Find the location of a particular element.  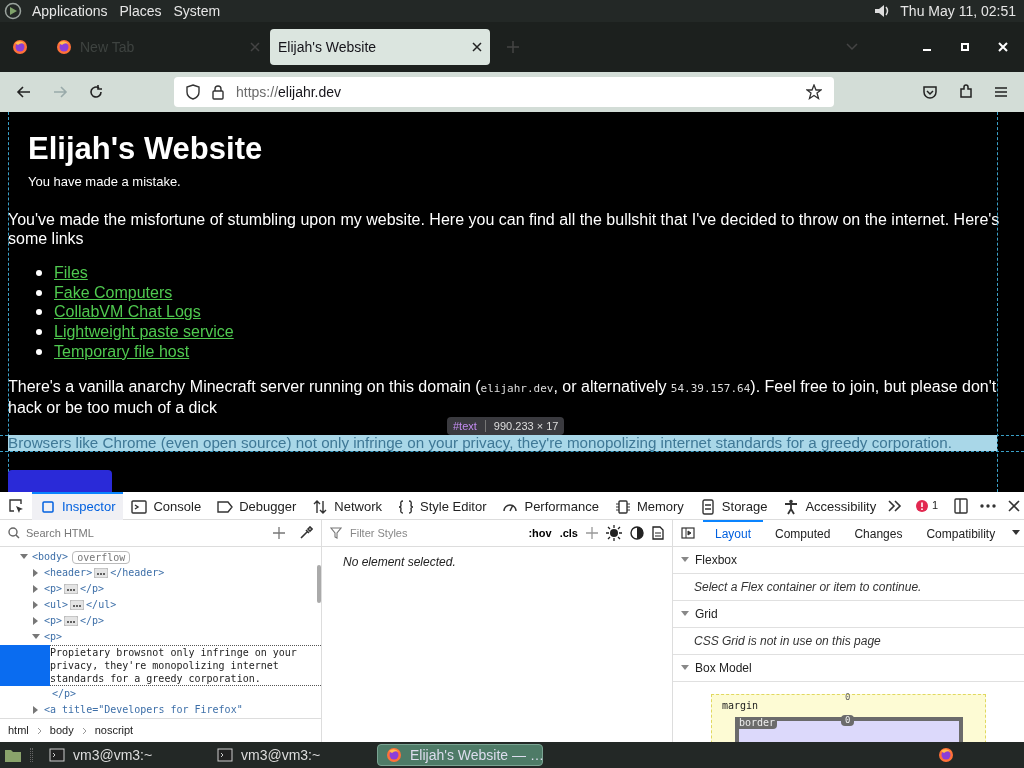

server-paragraph: There's a vanilla anarchy Minecraft server running on this domain (elijahr.dev, or alternatively 54.39.157.64). Feel free to join, but please don't hack or be too much of a dick is located at coordinates (503, 397).